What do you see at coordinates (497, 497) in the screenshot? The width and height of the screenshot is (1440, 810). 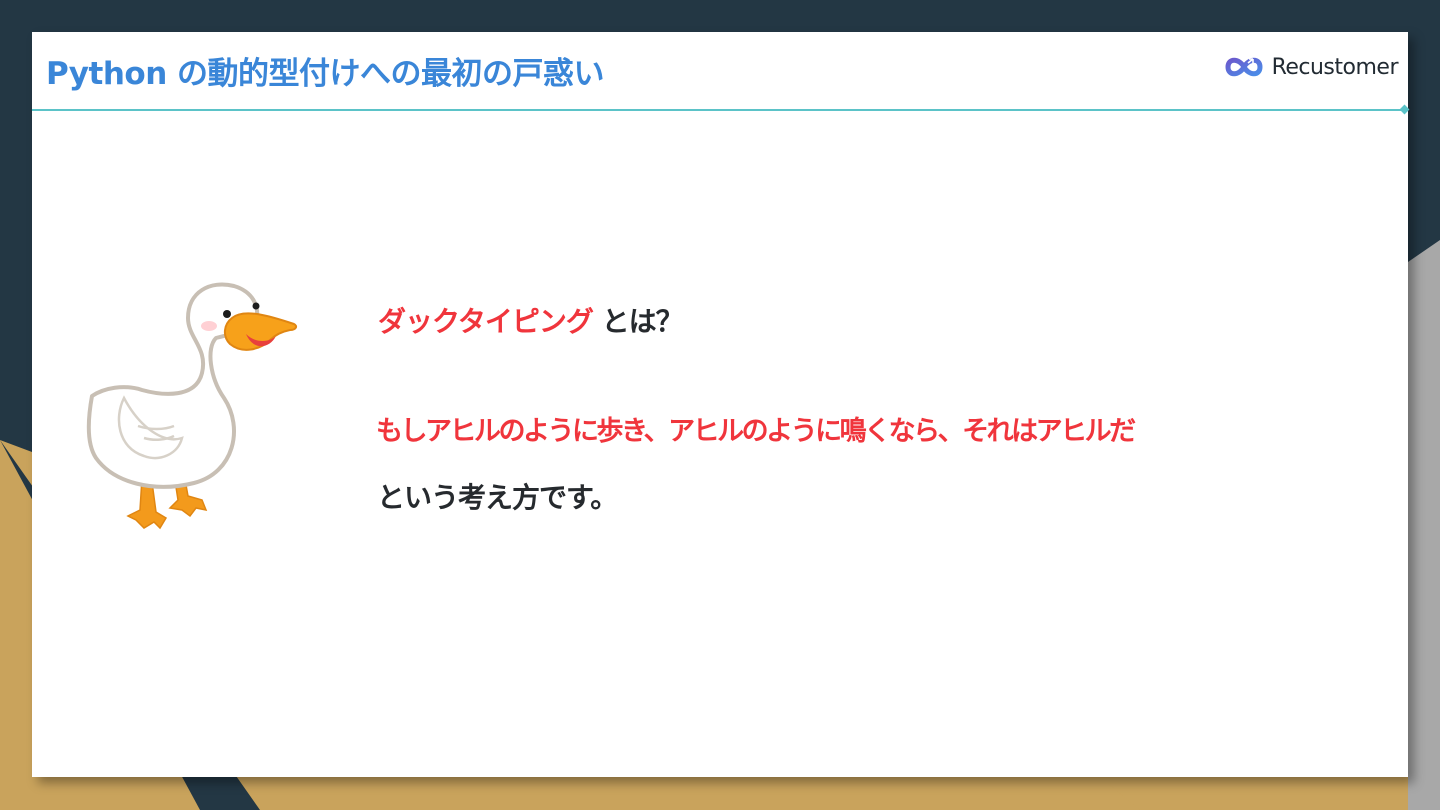 I see `definition-conclusion: という考え方です。` at bounding box center [497, 497].